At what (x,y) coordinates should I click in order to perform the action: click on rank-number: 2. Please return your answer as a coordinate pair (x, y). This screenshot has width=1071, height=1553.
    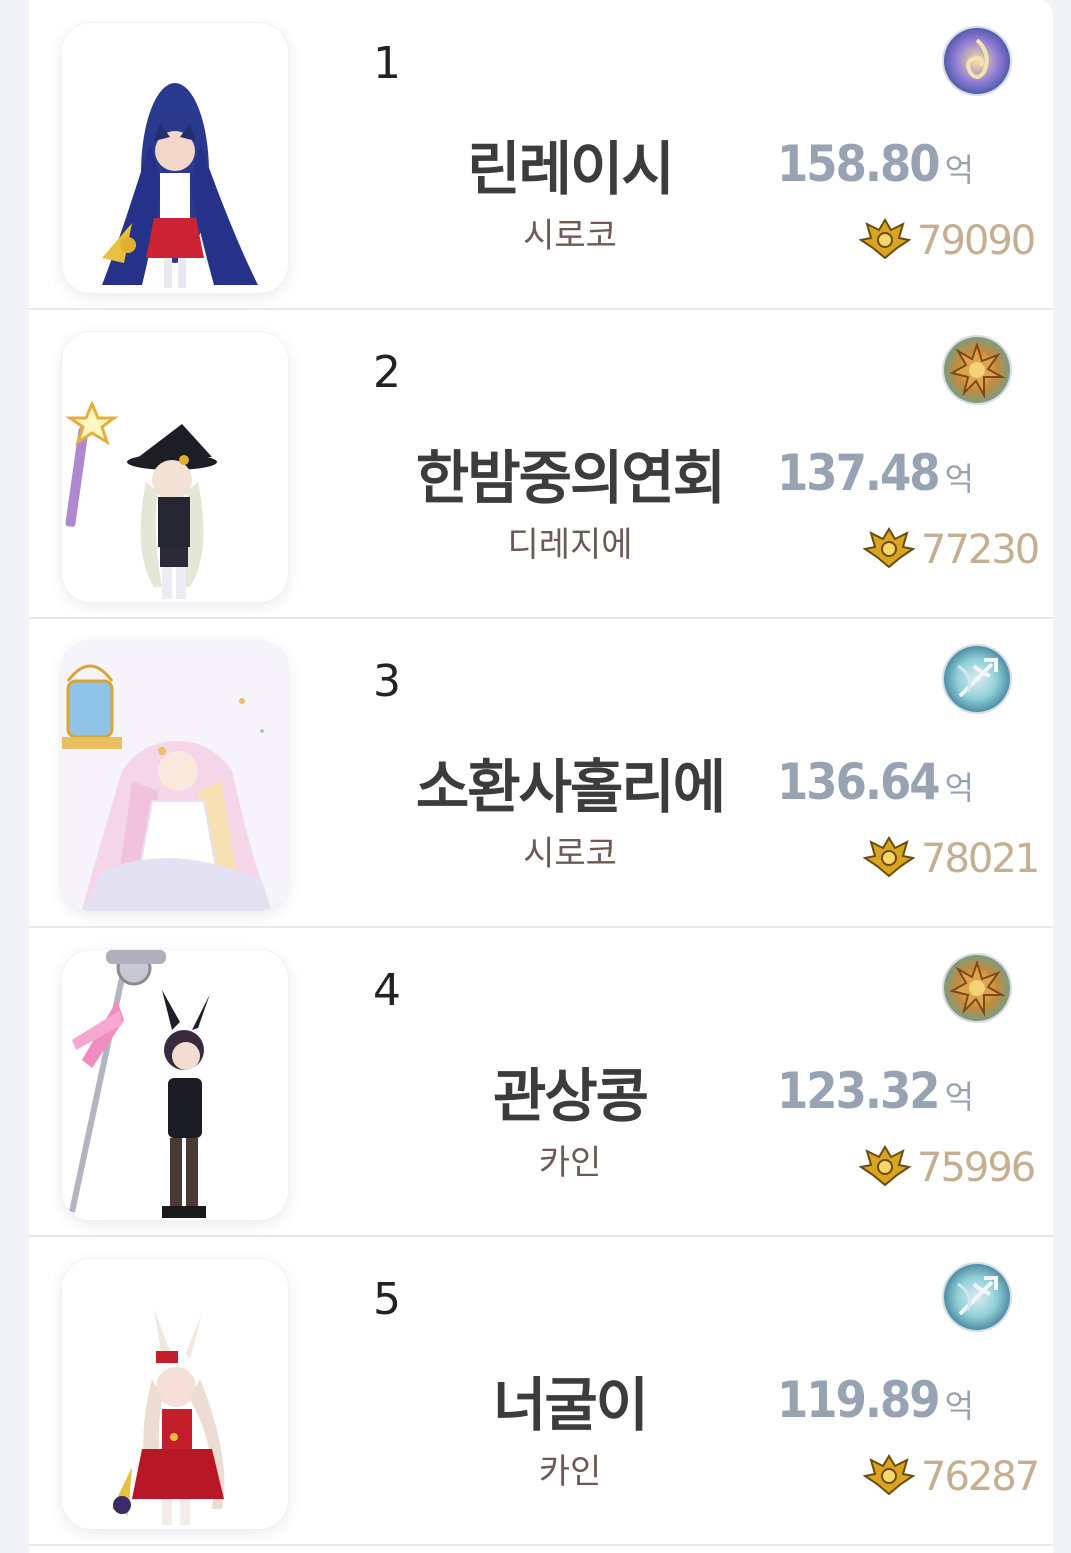
    Looking at the image, I should click on (387, 372).